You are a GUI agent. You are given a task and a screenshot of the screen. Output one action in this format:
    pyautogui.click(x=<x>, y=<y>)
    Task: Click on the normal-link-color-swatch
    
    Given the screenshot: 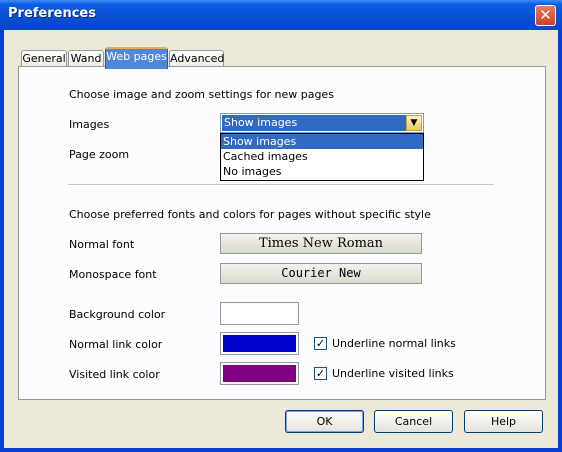 What is the action you would take?
    pyautogui.click(x=259, y=343)
    